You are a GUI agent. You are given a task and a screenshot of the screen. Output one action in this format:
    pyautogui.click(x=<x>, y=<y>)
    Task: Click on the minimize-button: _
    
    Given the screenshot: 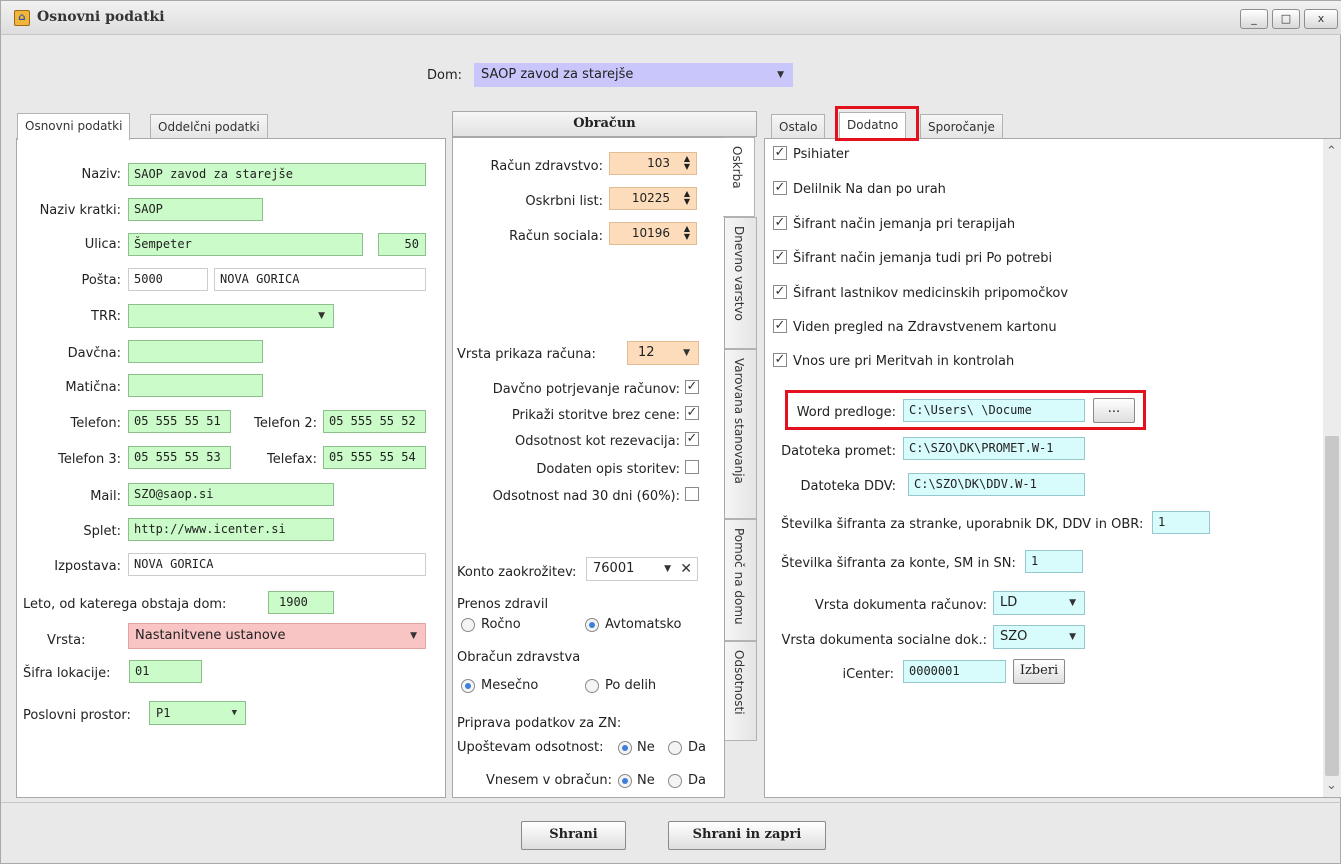 What is the action you would take?
    pyautogui.click(x=1254, y=19)
    